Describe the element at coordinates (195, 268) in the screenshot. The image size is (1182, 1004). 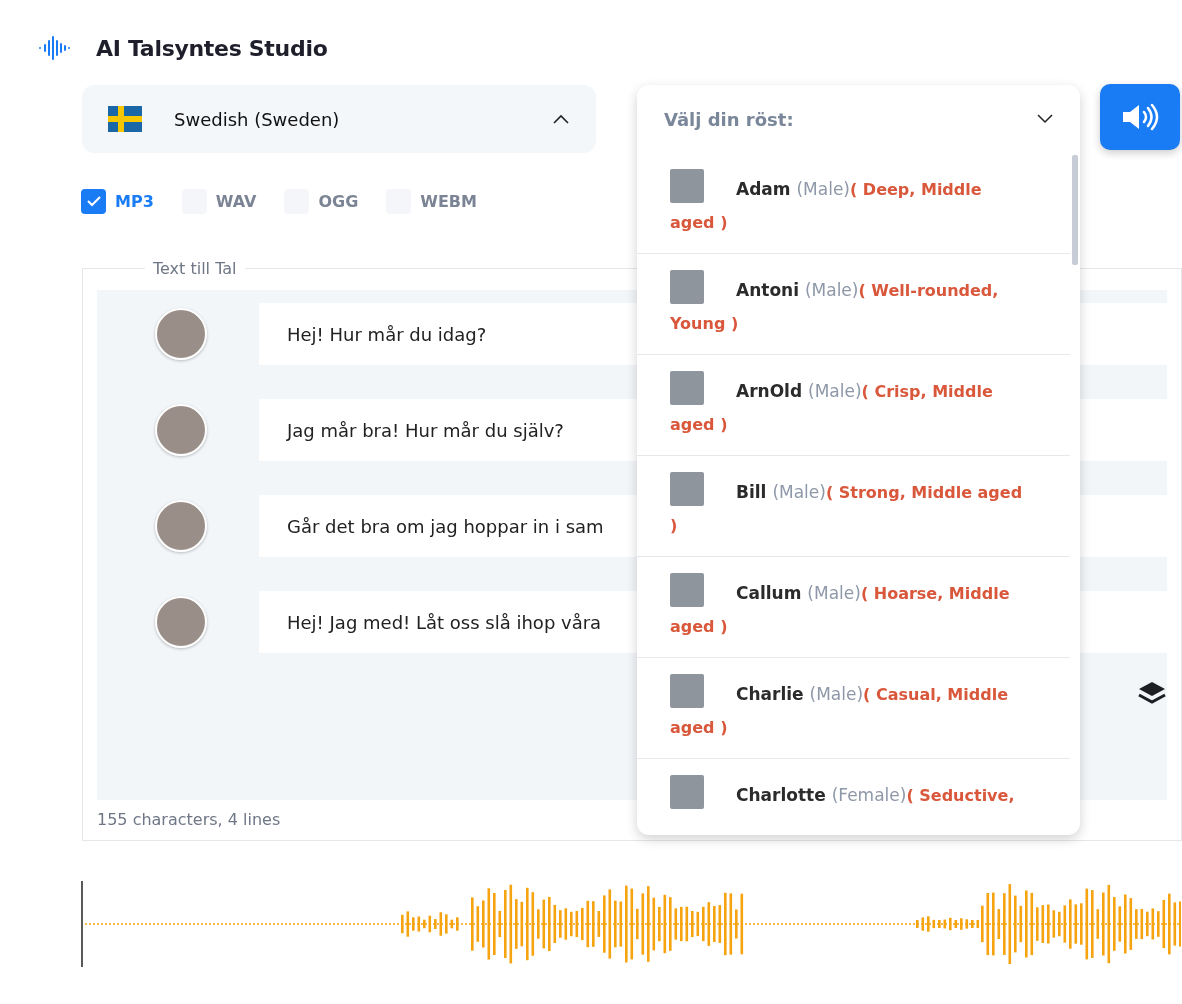
I see `panel-legend: Text till Tal` at that location.